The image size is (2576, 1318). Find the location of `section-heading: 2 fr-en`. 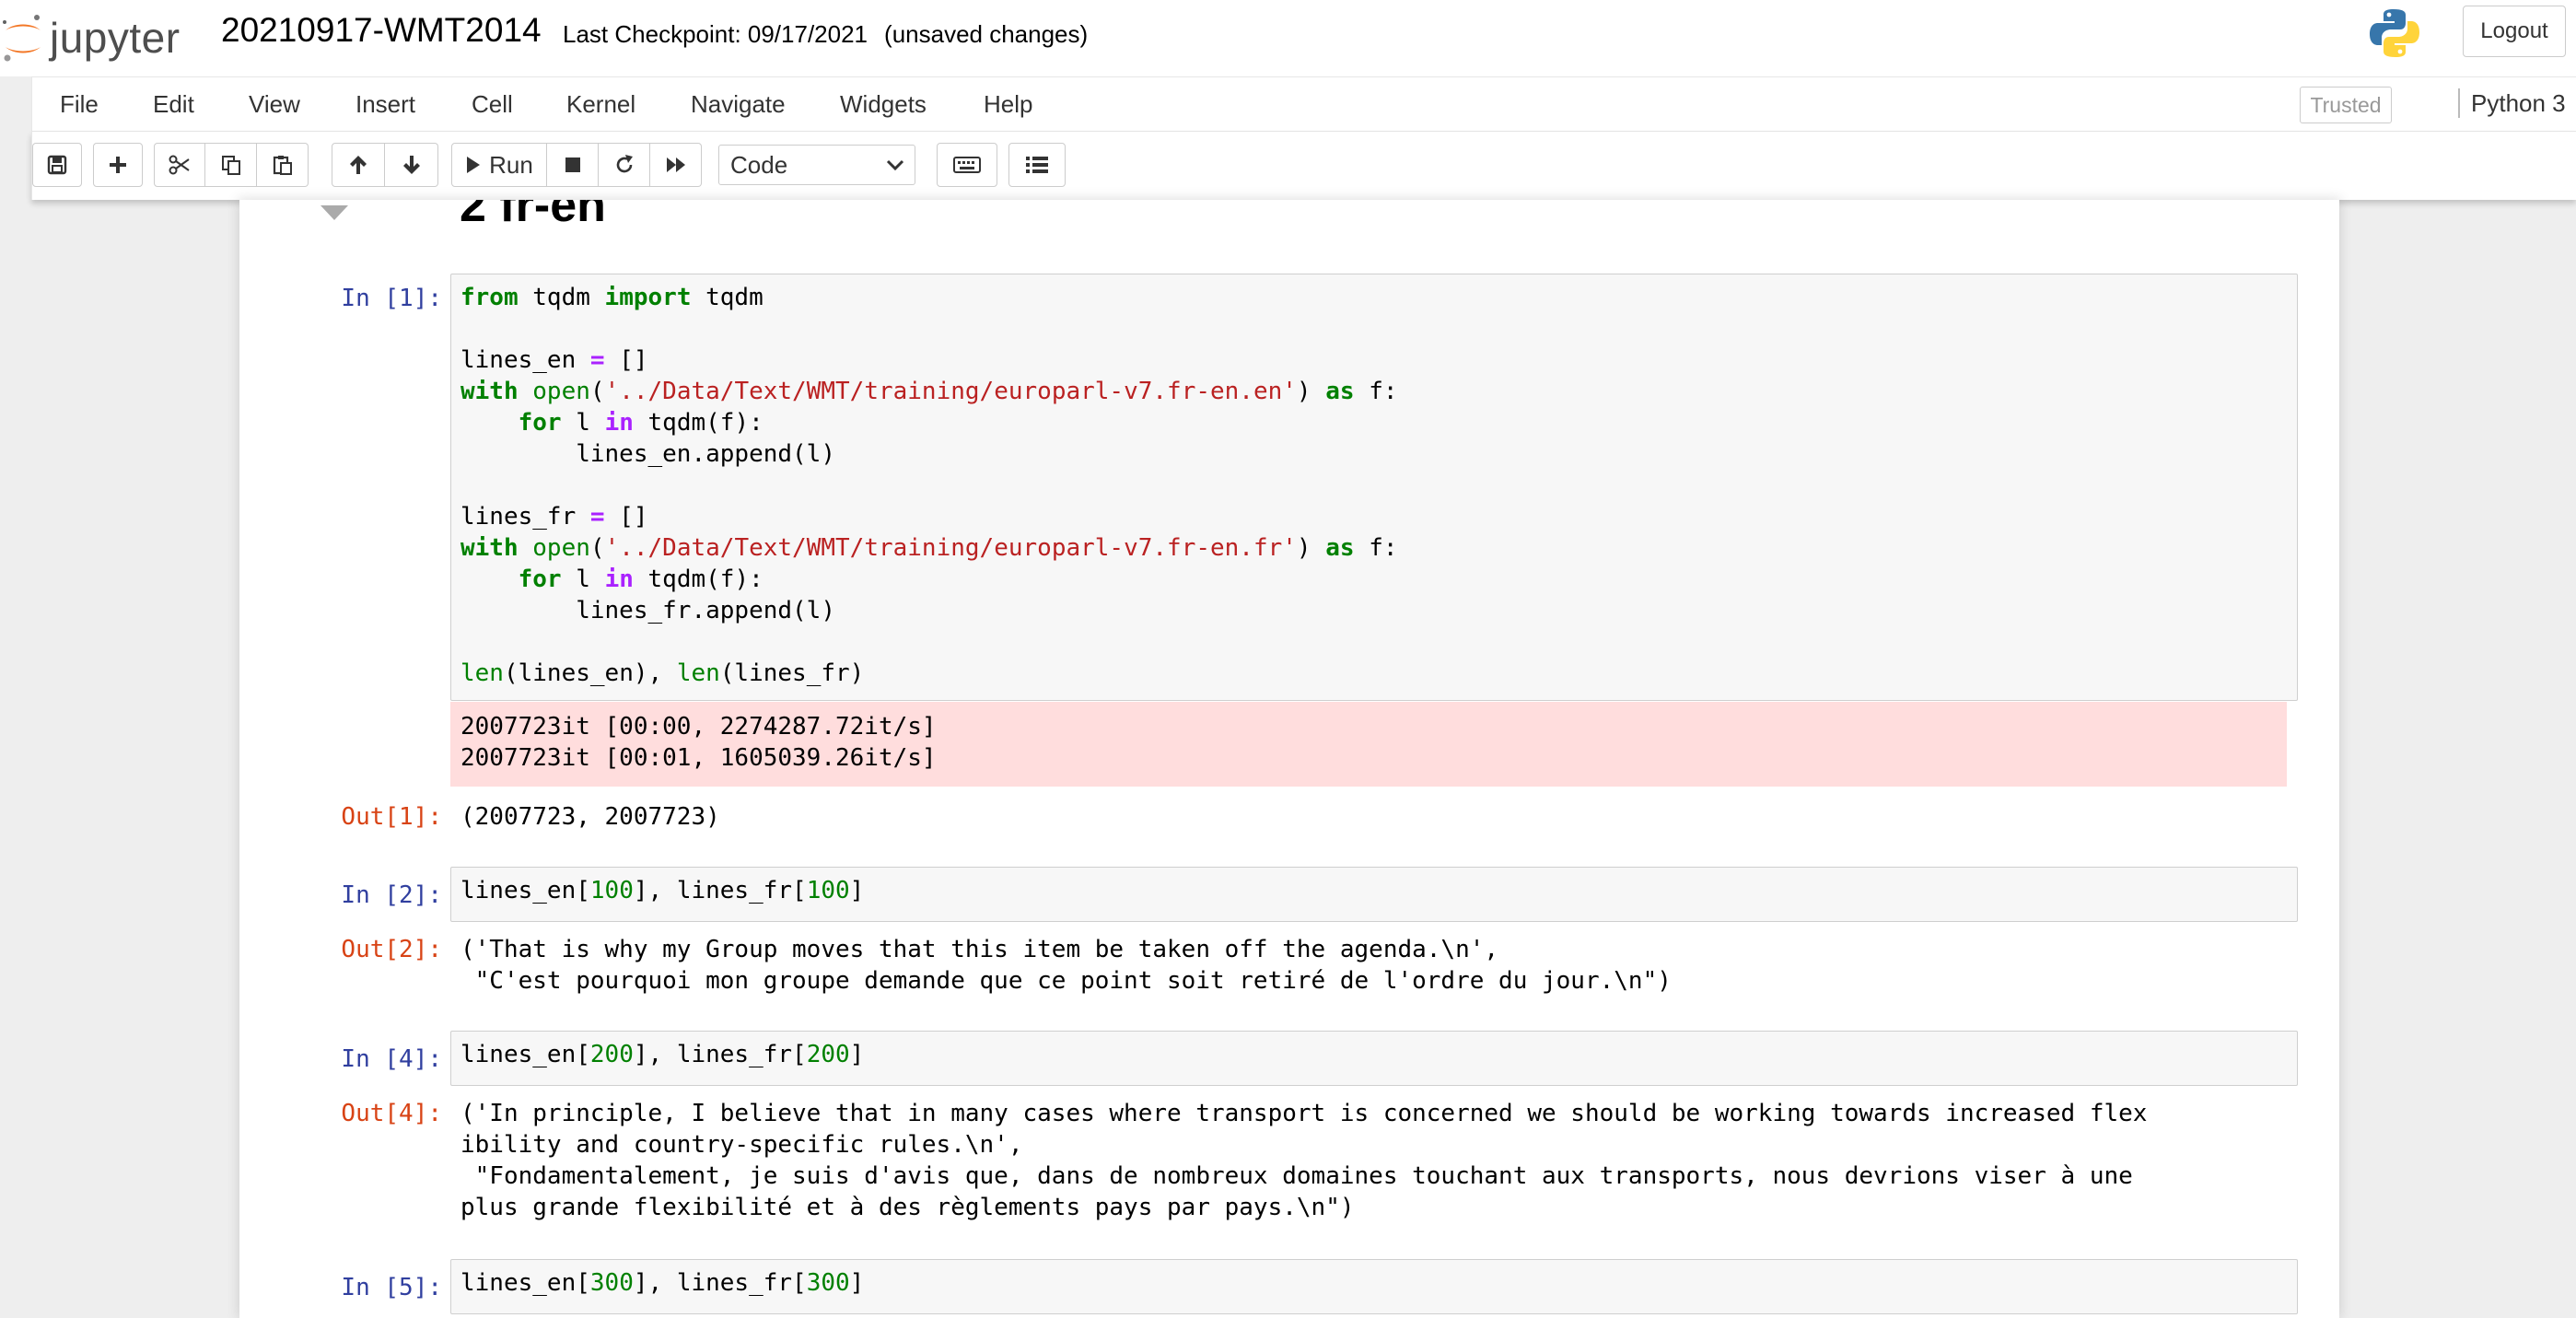

section-heading: 2 fr-en is located at coordinates (533, 216).